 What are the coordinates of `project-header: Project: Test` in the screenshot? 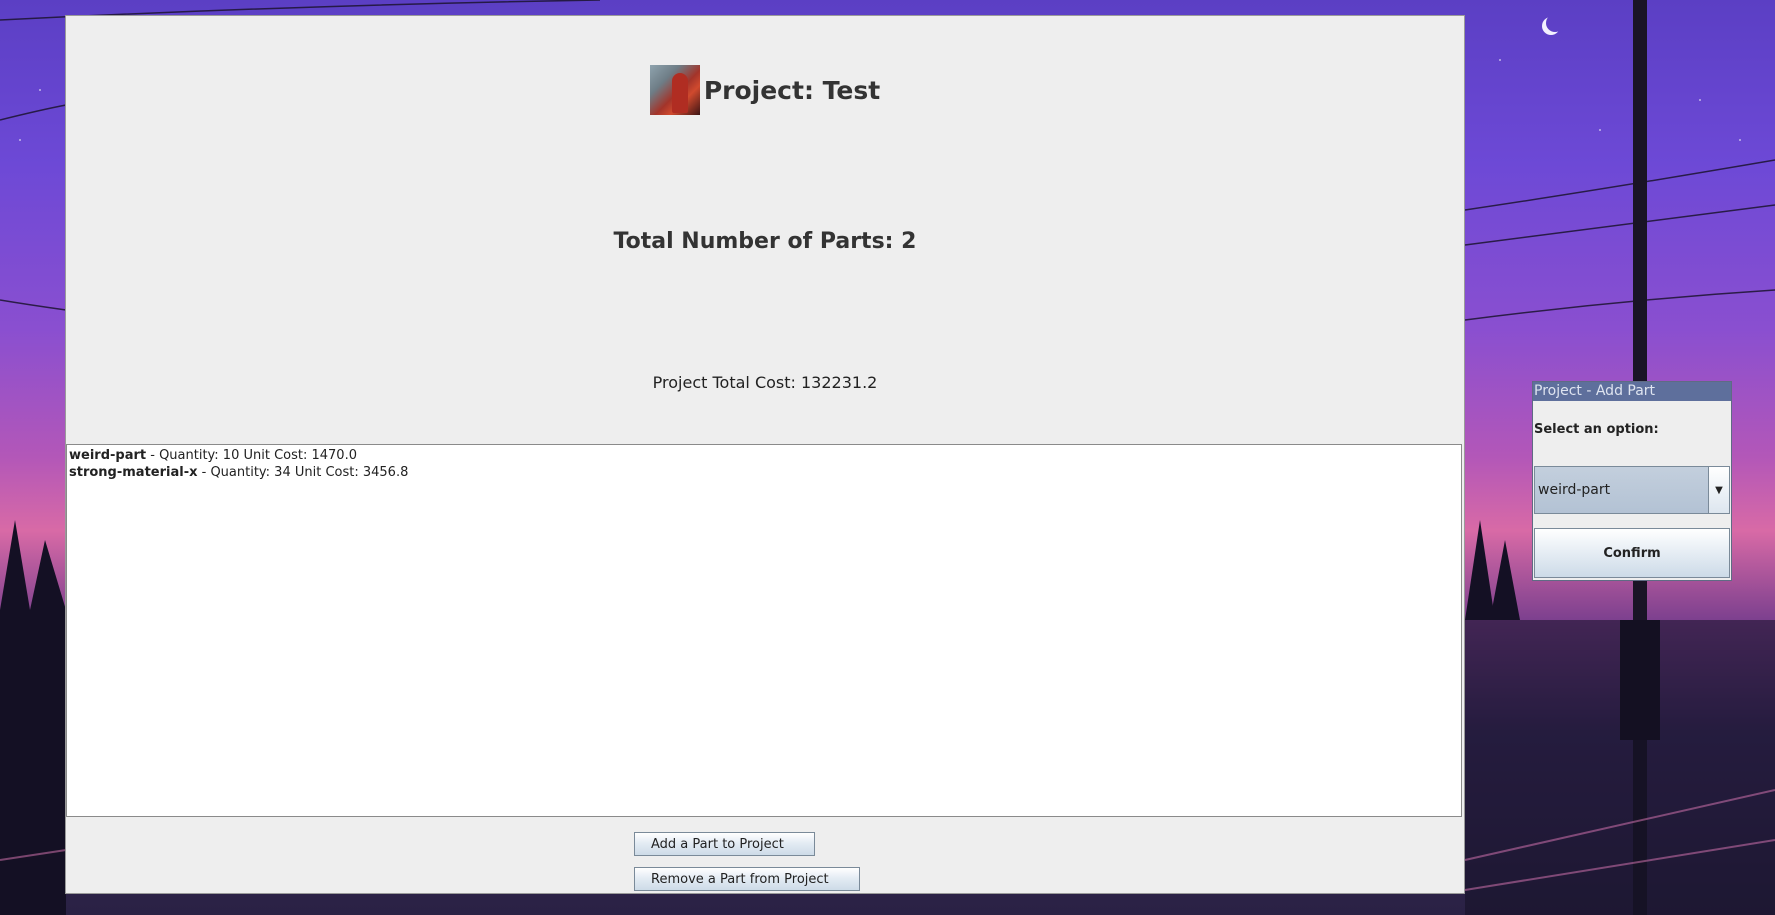 It's located at (765, 90).